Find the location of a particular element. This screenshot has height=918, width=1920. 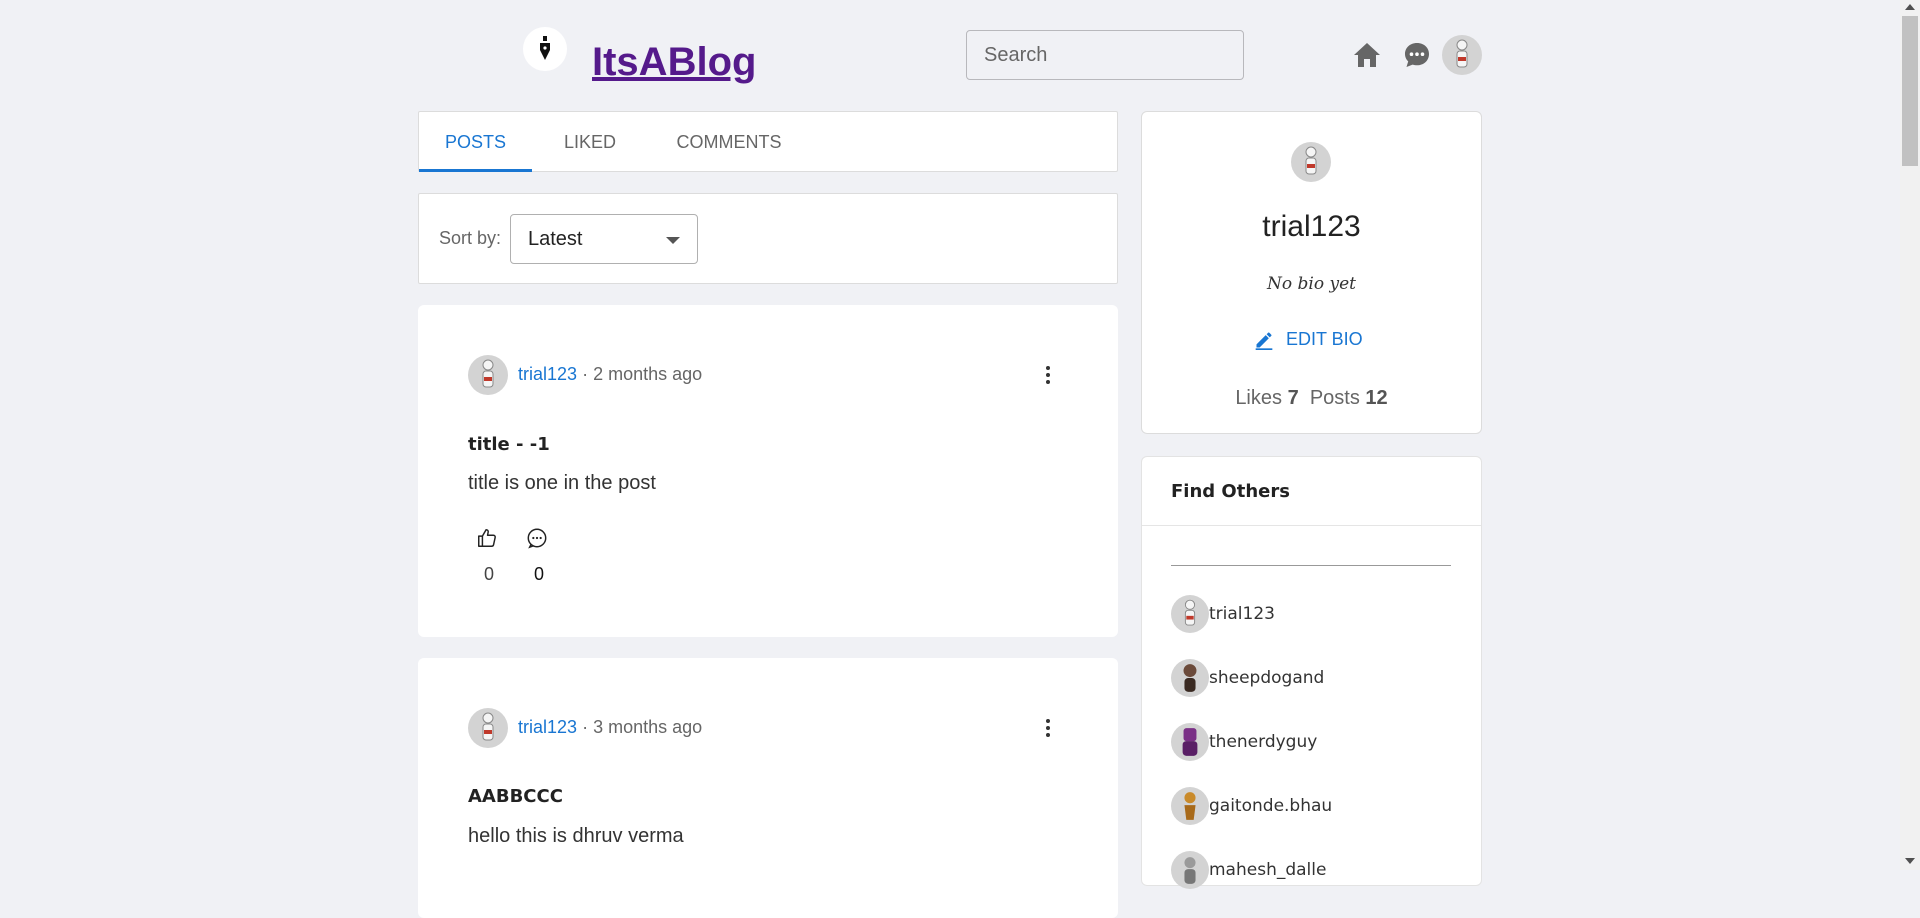

pen-nib-icon is located at coordinates (545, 48).